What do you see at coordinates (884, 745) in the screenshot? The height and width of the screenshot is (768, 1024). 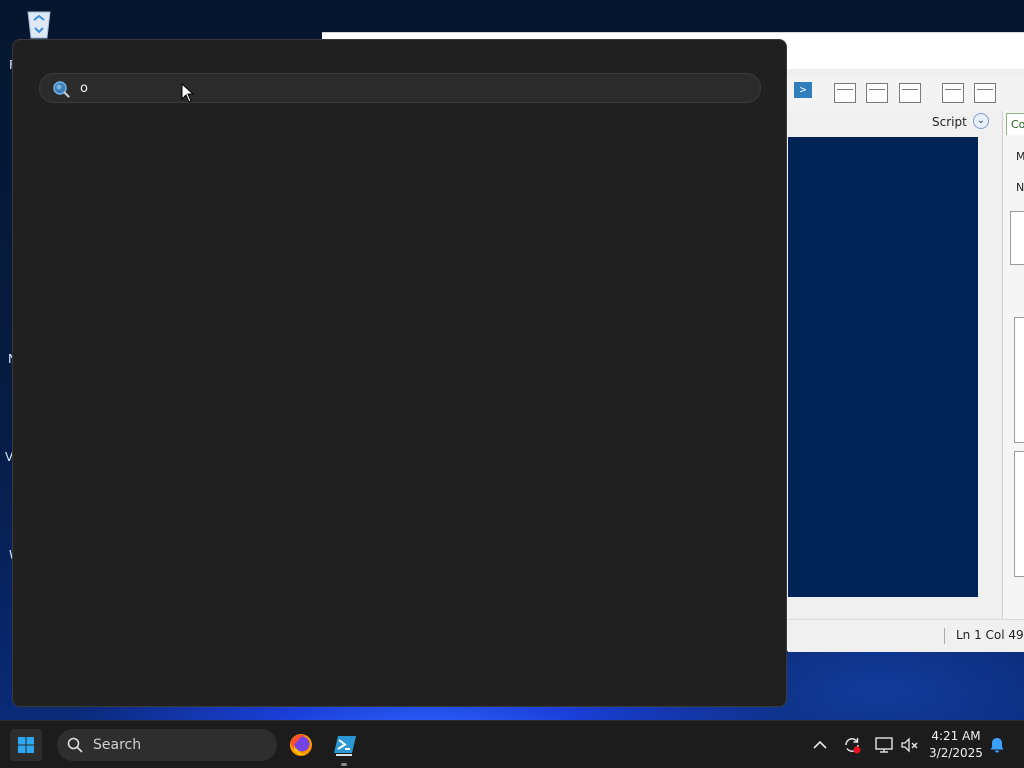 I see `network-icon` at bounding box center [884, 745].